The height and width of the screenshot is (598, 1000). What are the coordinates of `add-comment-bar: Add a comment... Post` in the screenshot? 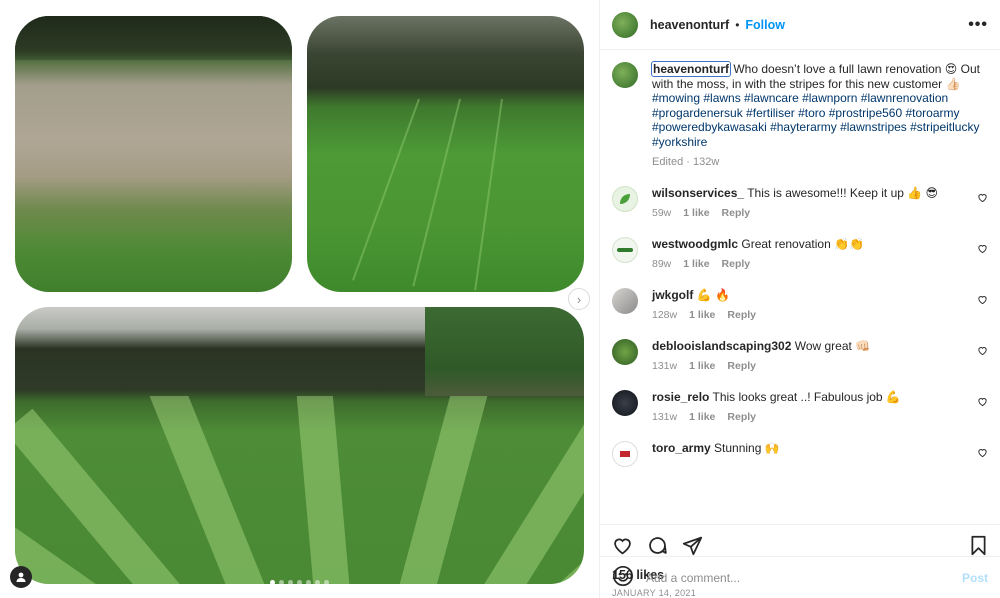 It's located at (800, 577).